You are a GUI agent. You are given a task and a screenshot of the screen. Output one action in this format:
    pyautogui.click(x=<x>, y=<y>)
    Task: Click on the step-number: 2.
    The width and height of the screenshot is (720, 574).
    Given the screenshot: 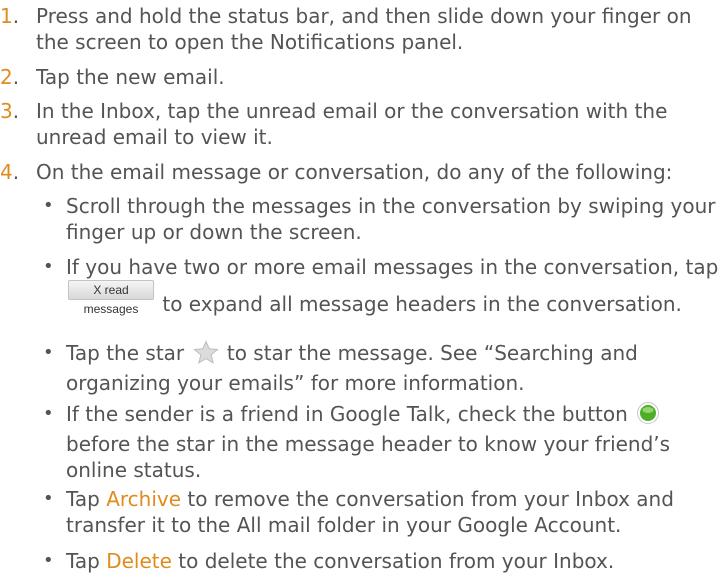 What is the action you would take?
    pyautogui.click(x=10, y=77)
    